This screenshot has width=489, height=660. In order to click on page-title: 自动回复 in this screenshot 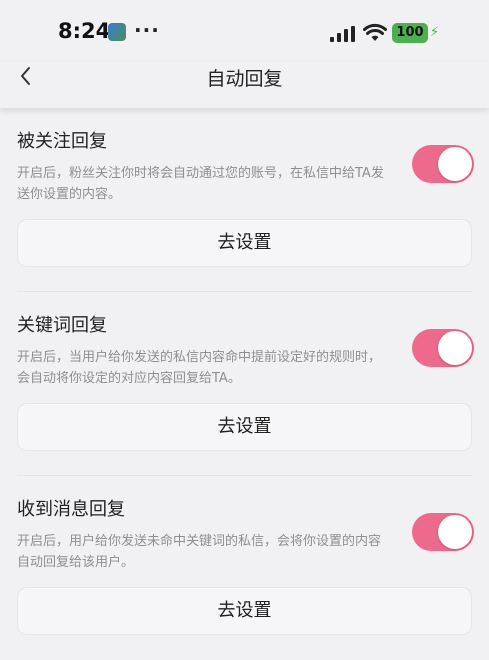, I will do `click(244, 79)`.